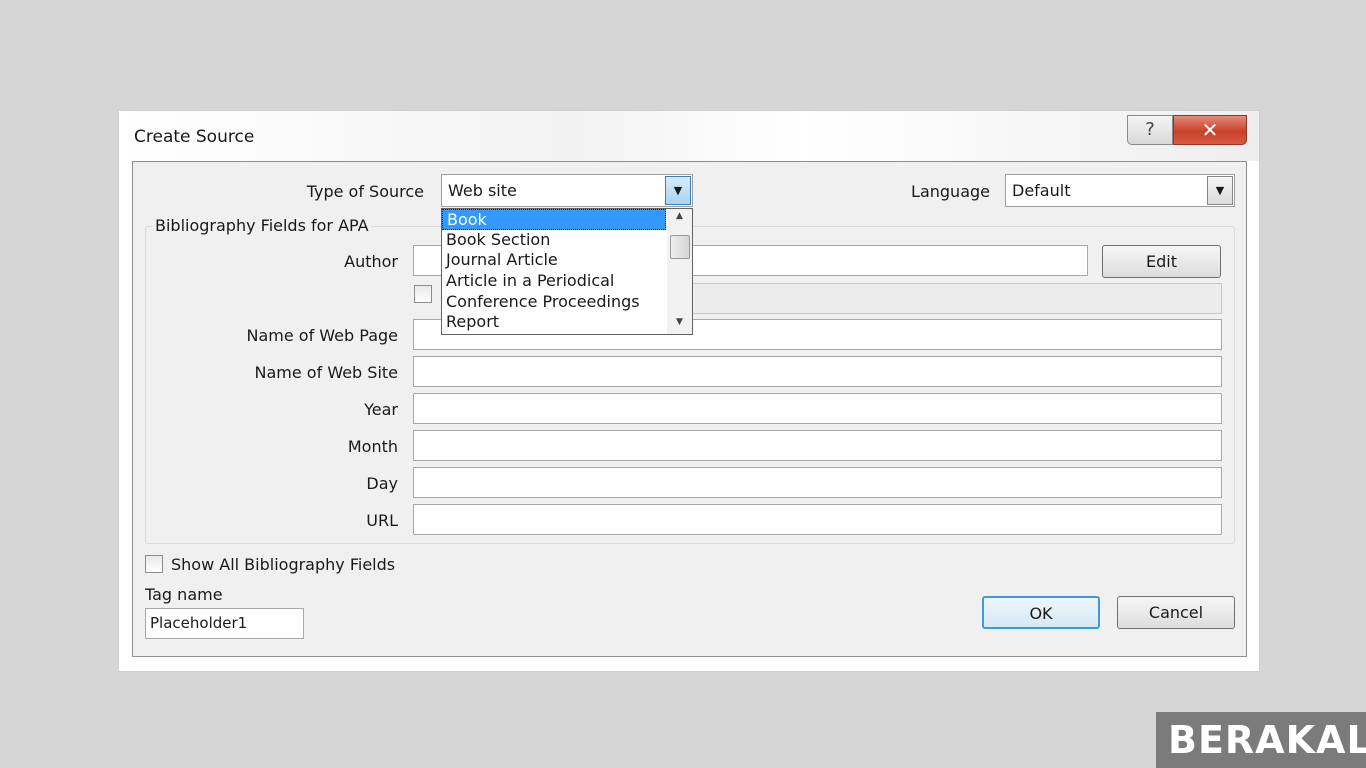  Describe the element at coordinates (554, 302) in the screenshot. I see `option-conference-proceedings: Conference Proceedings` at that location.